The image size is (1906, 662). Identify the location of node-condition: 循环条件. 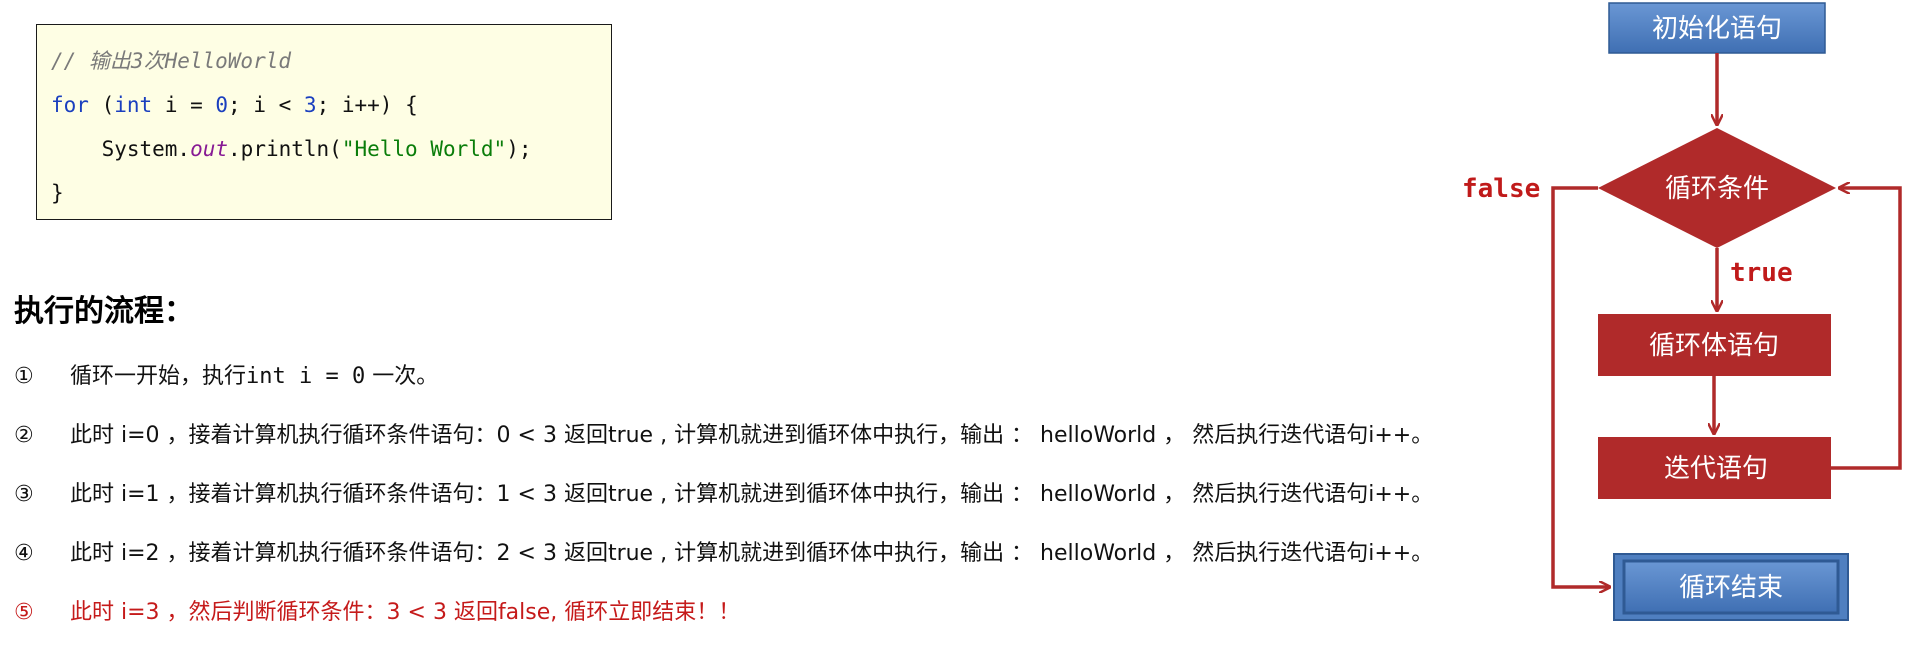
(1717, 188).